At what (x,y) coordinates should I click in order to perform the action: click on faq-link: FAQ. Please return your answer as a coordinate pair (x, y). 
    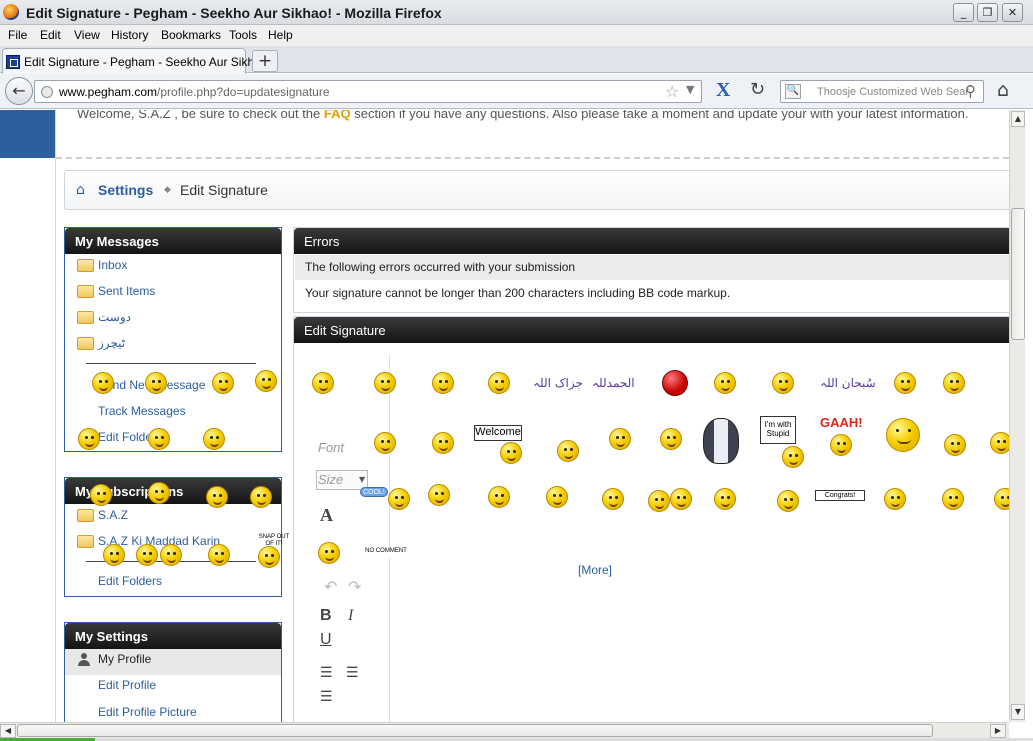
    Looking at the image, I should click on (337, 115).